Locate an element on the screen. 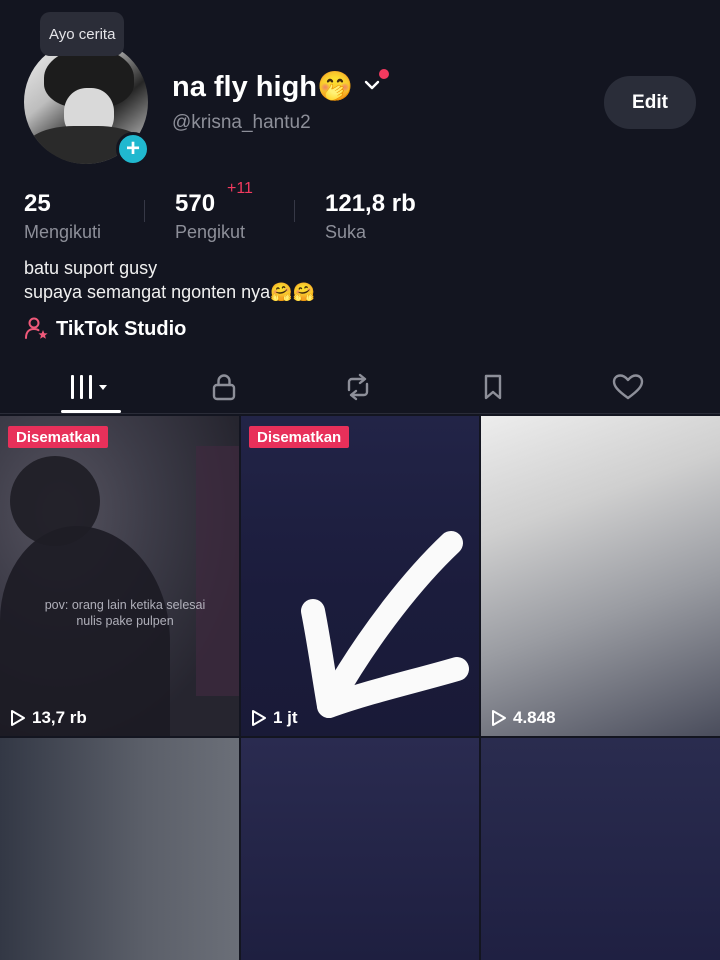  display-name-row: na fly high🤭 is located at coordinates (277, 87).